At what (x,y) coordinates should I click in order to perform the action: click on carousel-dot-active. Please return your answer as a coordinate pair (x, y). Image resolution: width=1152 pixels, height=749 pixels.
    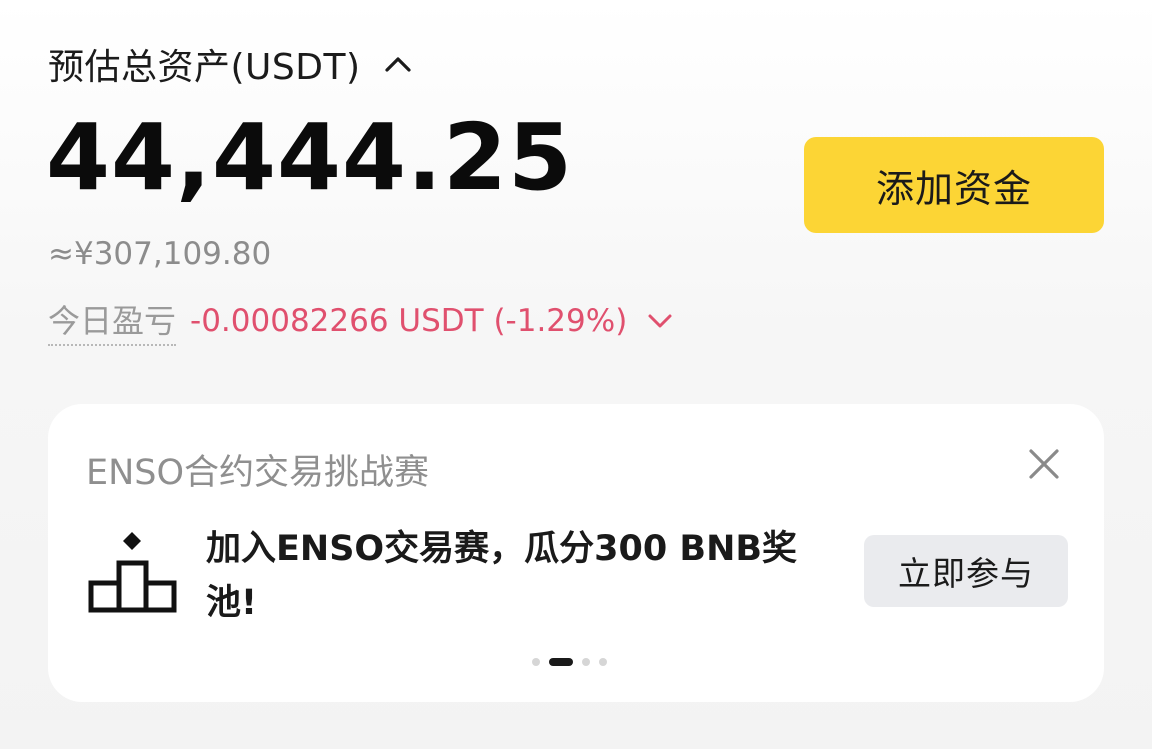
    Looking at the image, I should click on (561, 662).